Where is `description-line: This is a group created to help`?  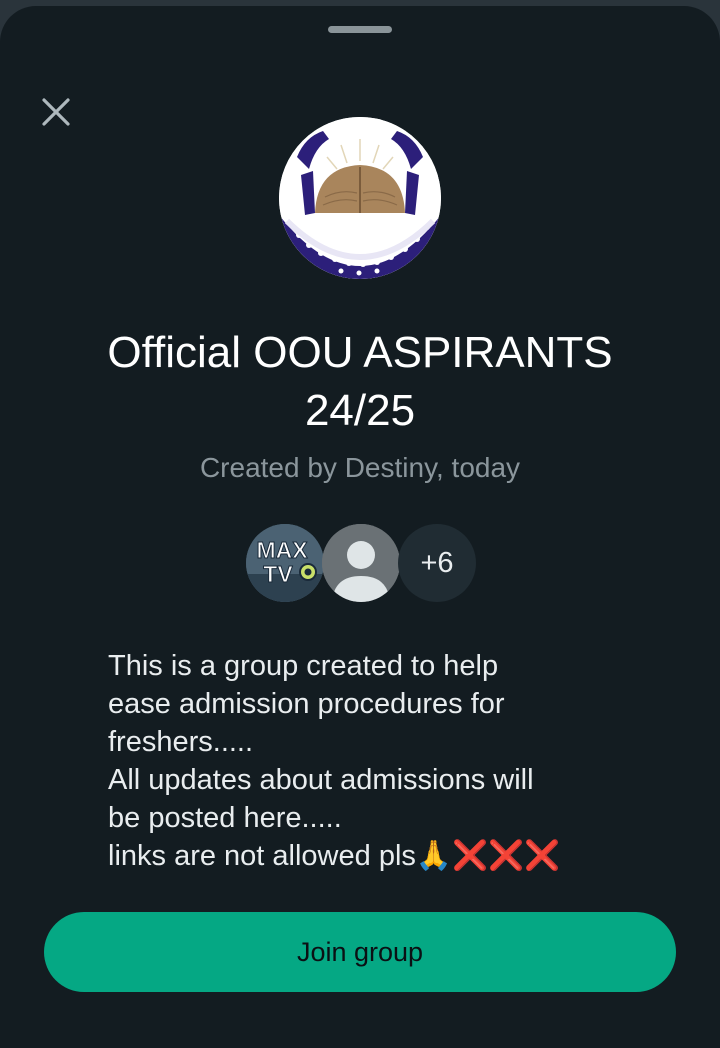 description-line: This is a group created to help is located at coordinates (303, 666).